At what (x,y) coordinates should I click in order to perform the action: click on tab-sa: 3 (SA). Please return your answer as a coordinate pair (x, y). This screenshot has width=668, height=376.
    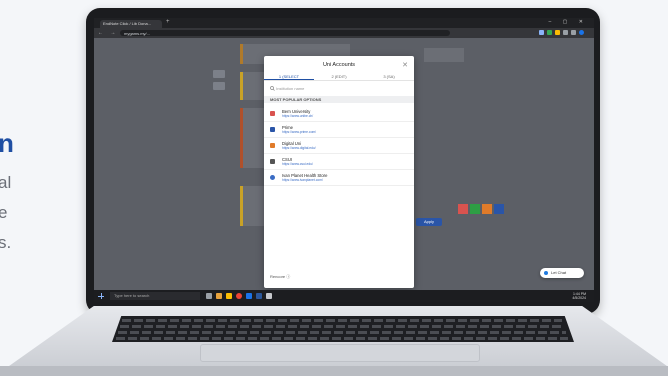
    Looking at the image, I should click on (389, 76).